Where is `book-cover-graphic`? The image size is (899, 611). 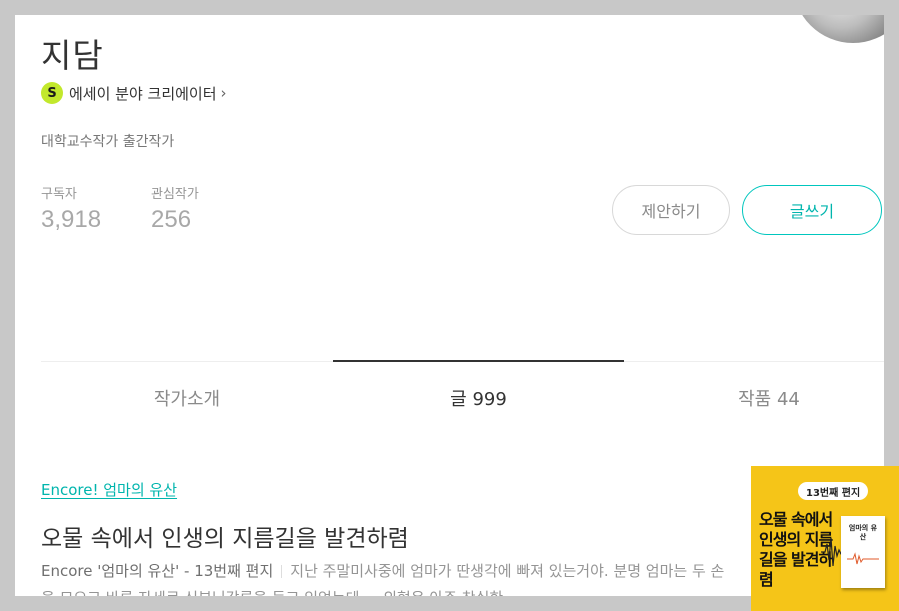 book-cover-graphic is located at coordinates (863, 558).